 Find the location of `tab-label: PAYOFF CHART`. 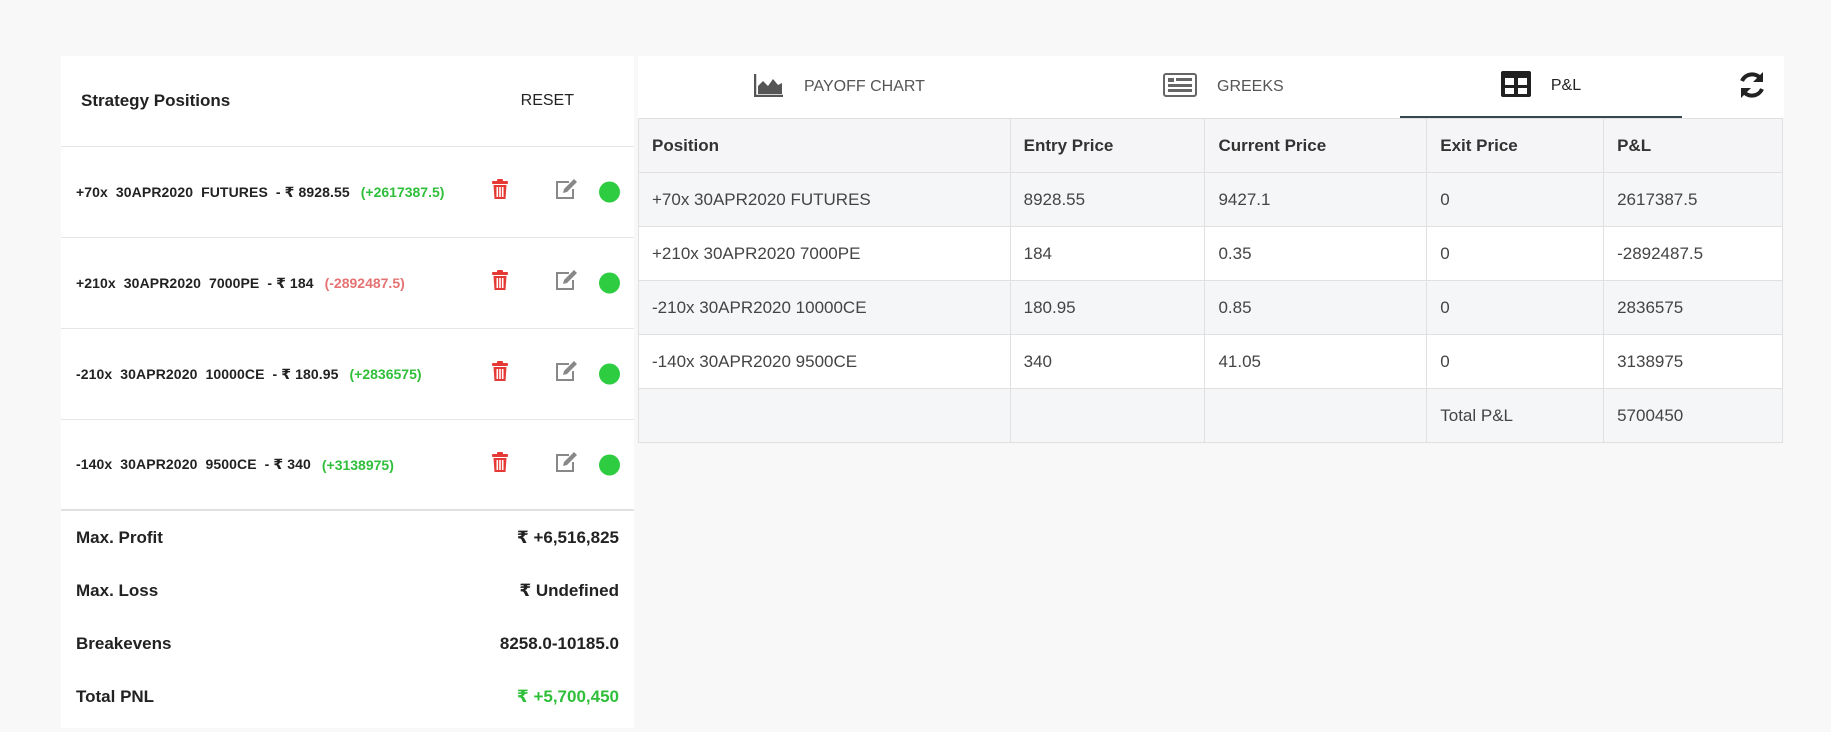

tab-label: PAYOFF CHART is located at coordinates (864, 86).